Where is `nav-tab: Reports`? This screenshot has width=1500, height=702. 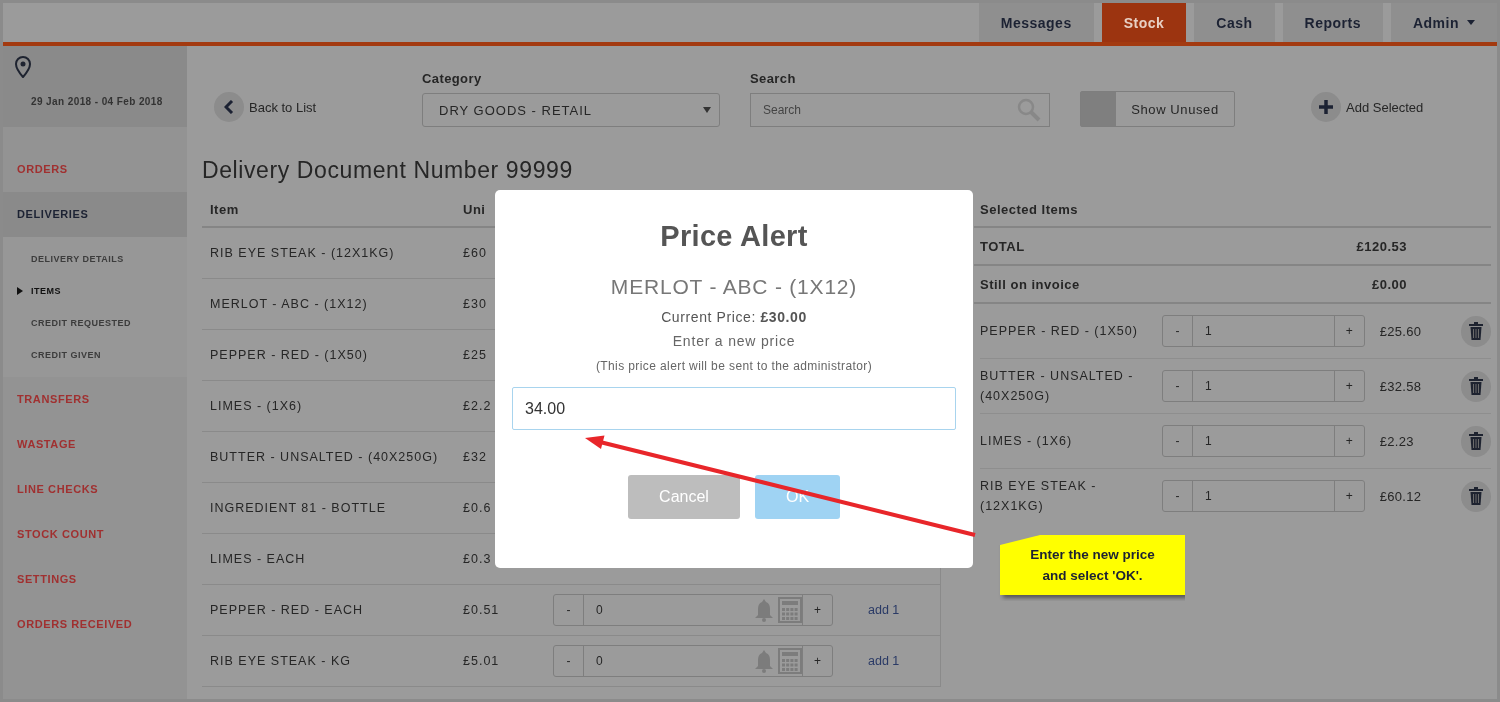 nav-tab: Reports is located at coordinates (1332, 22).